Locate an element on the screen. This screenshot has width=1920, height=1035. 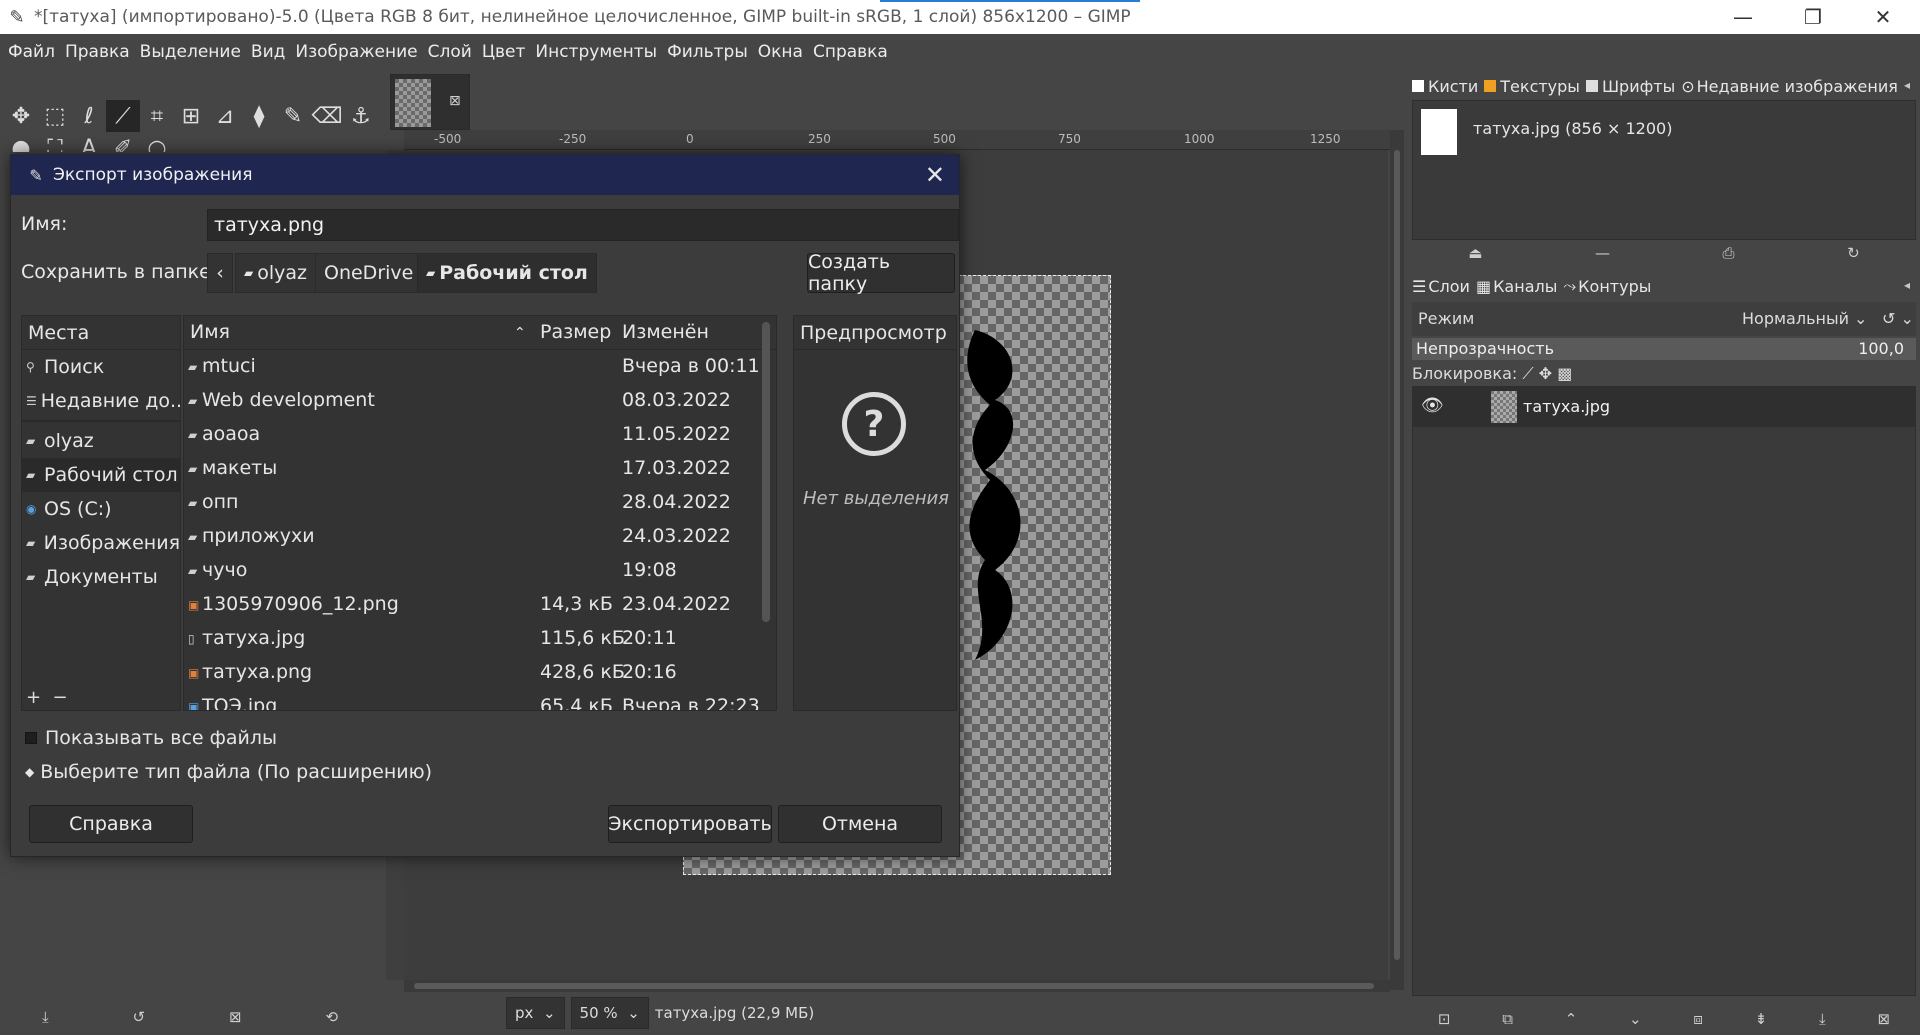
delete-options-icon: ⊠ is located at coordinates (235, 1017).